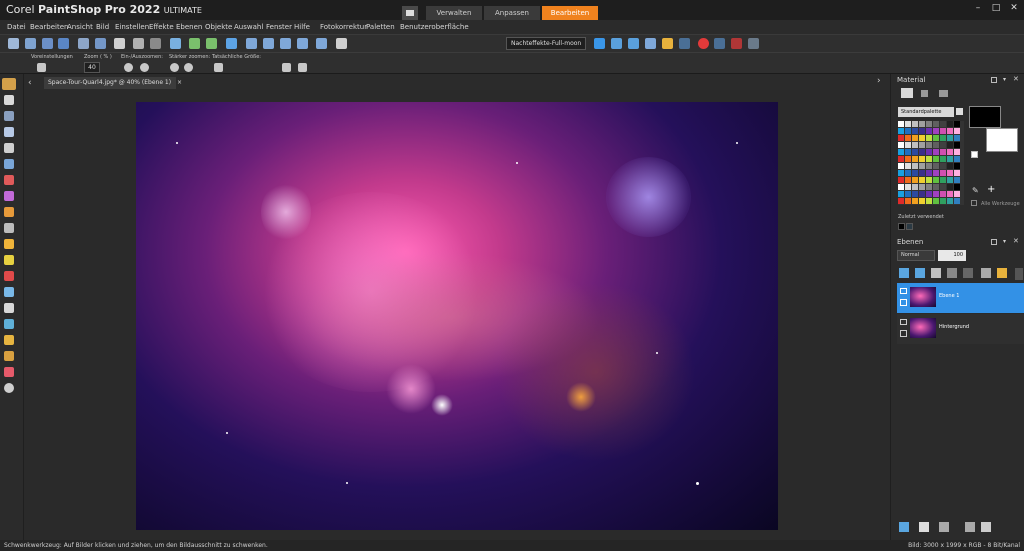 The height and width of the screenshot is (551, 1024). I want to click on frame-tab-icon, so click(907, 93).